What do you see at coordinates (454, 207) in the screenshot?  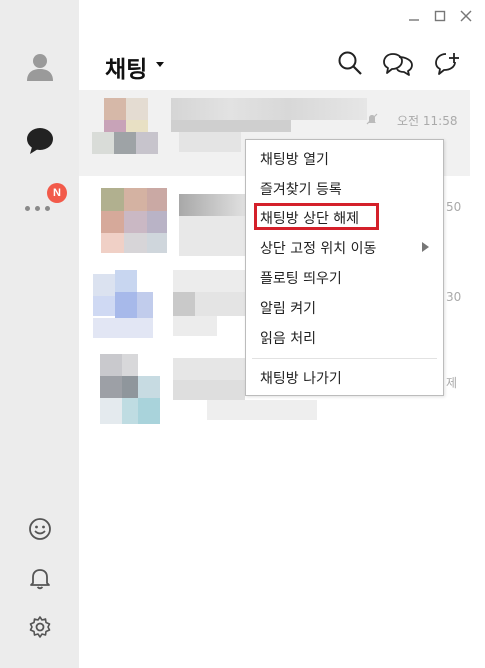 I see `chat-time: 50` at bounding box center [454, 207].